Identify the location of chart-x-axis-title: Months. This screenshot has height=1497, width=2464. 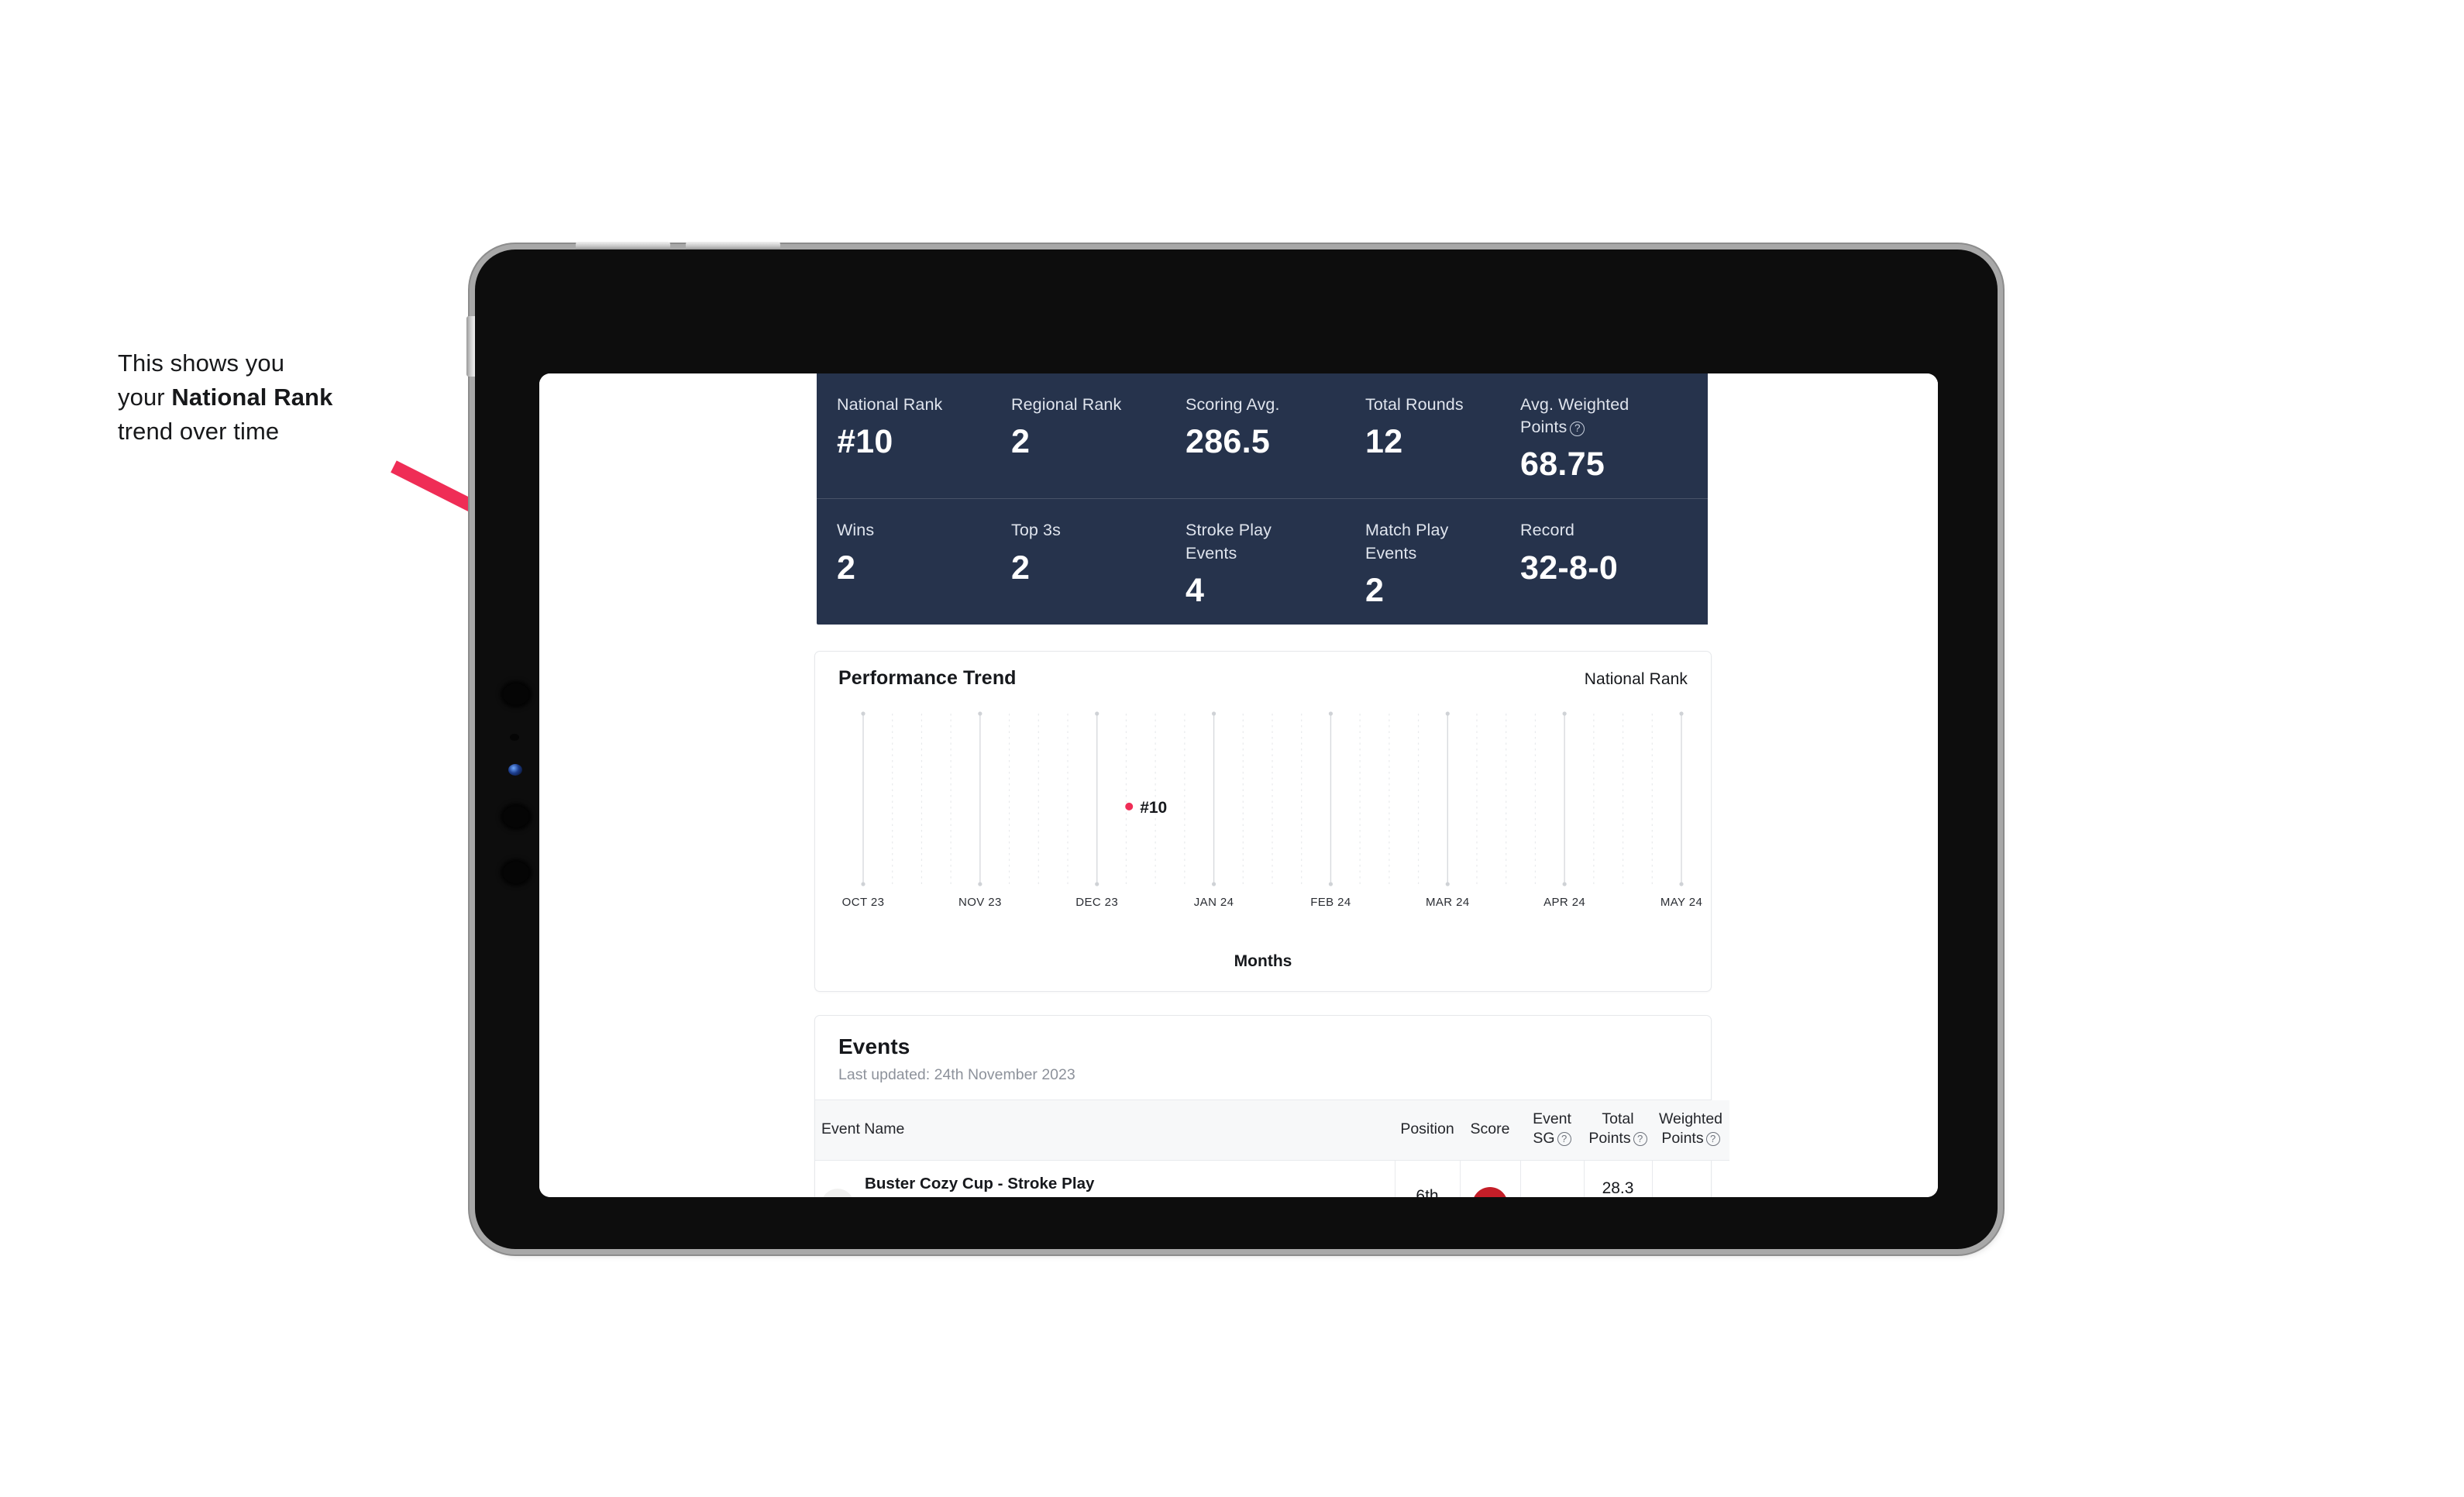
(1263, 961).